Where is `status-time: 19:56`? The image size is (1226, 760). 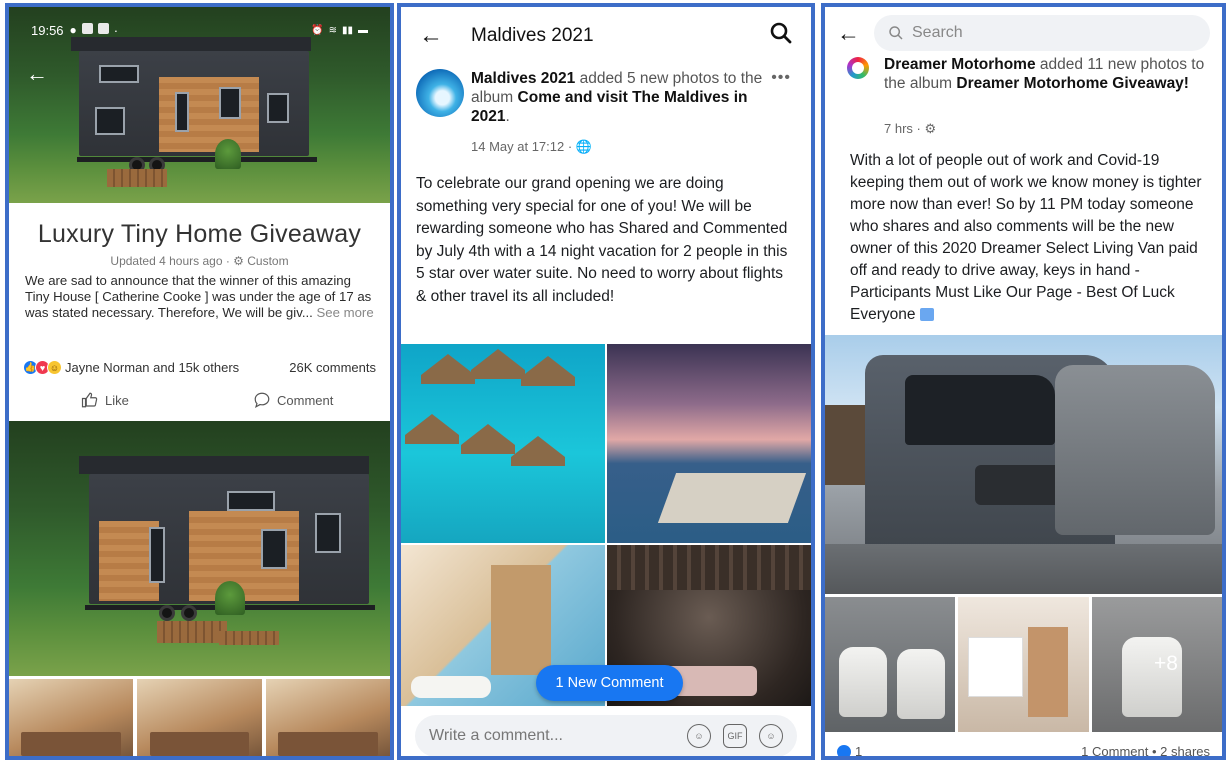 status-time: 19:56 is located at coordinates (47, 30).